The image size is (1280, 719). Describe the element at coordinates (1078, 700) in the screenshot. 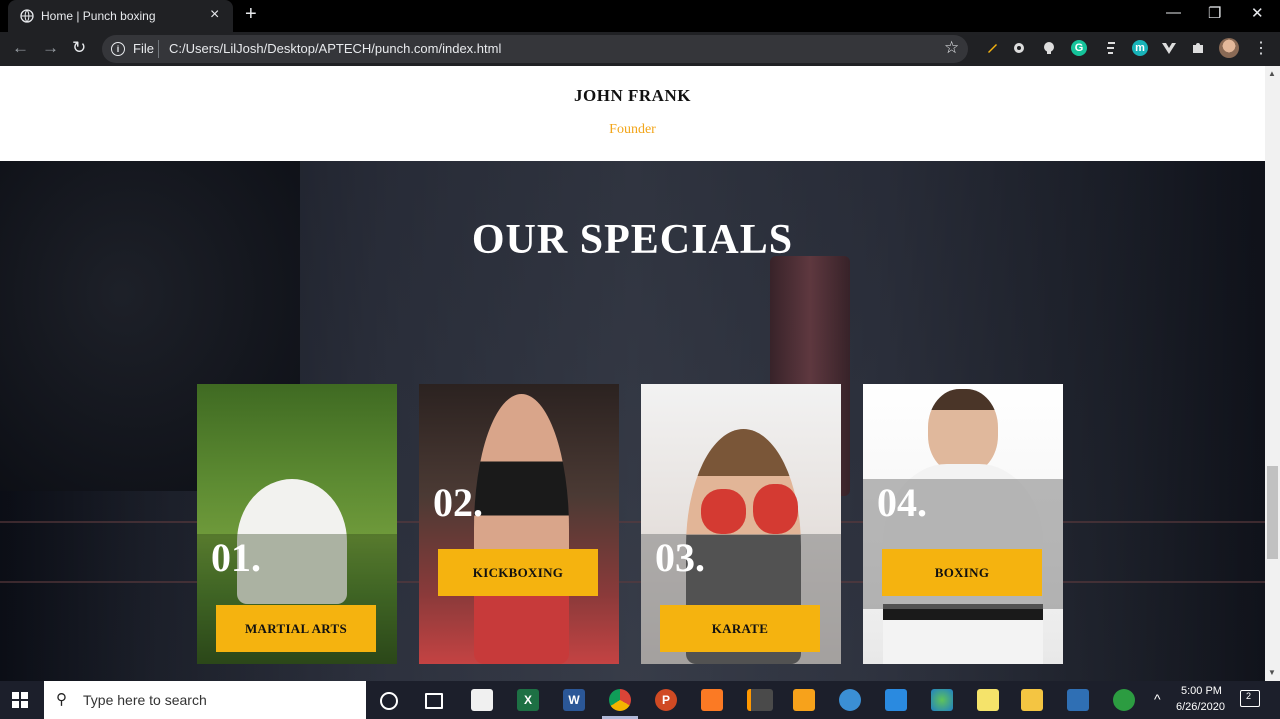

I see `photos-icon` at that location.